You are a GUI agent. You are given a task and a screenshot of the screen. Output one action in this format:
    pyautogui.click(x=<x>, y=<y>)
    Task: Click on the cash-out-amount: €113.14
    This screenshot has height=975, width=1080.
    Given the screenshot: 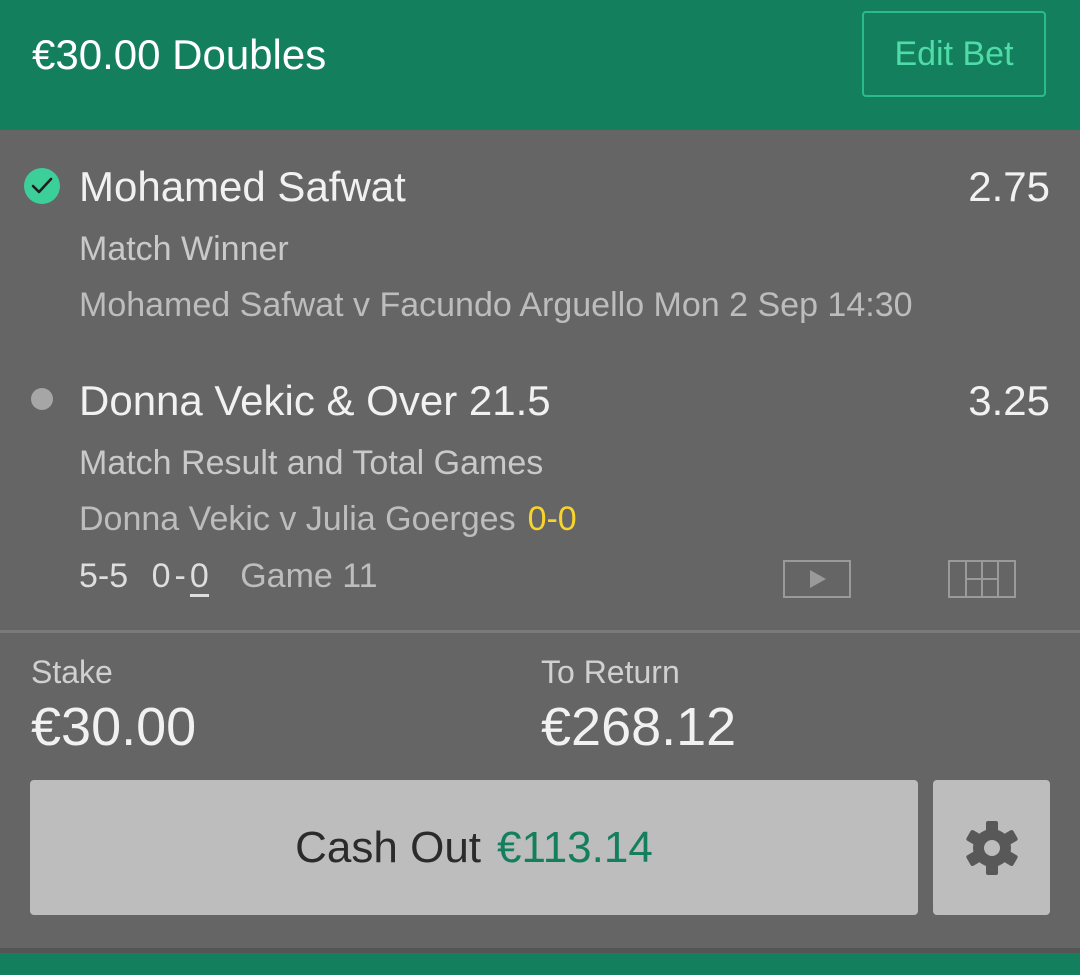 What is the action you would take?
    pyautogui.click(x=575, y=847)
    